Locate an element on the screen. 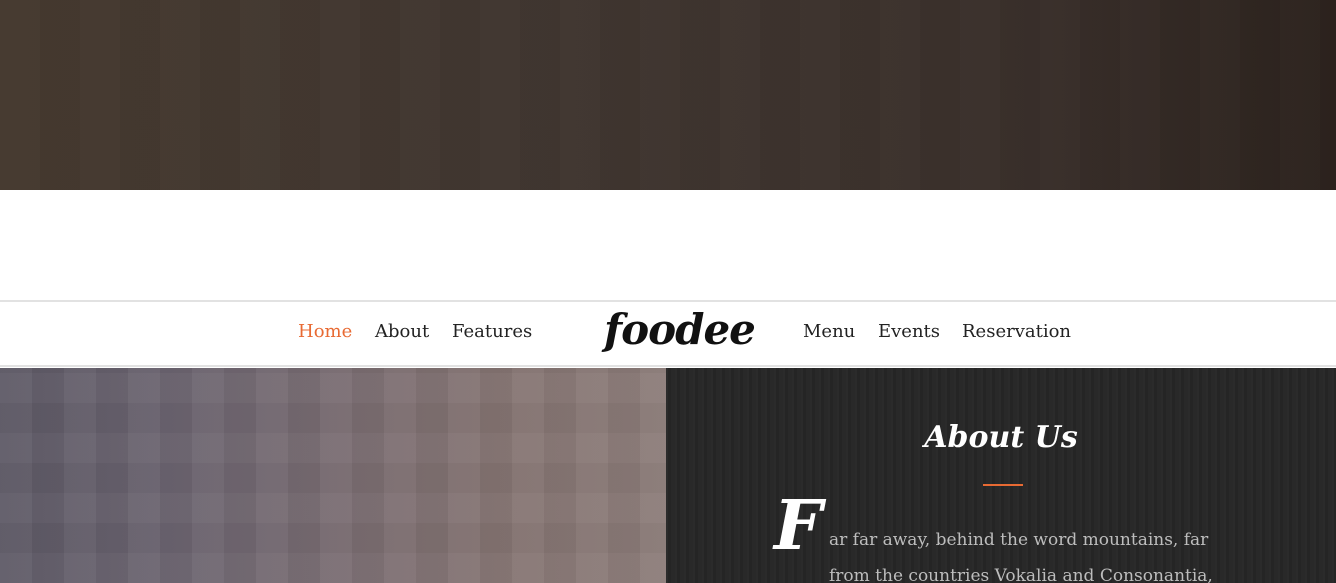 The width and height of the screenshot is (1336, 583). nav-link-events: Events is located at coordinates (909, 331).